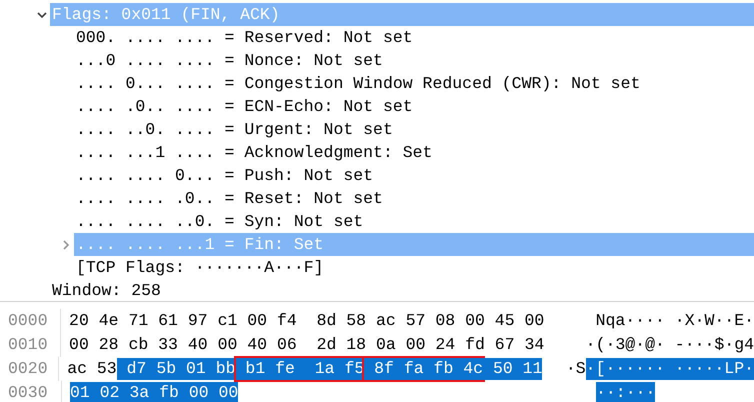 This screenshot has height=402, width=754. I want to click on hex-byte: 02, so click(105, 392).